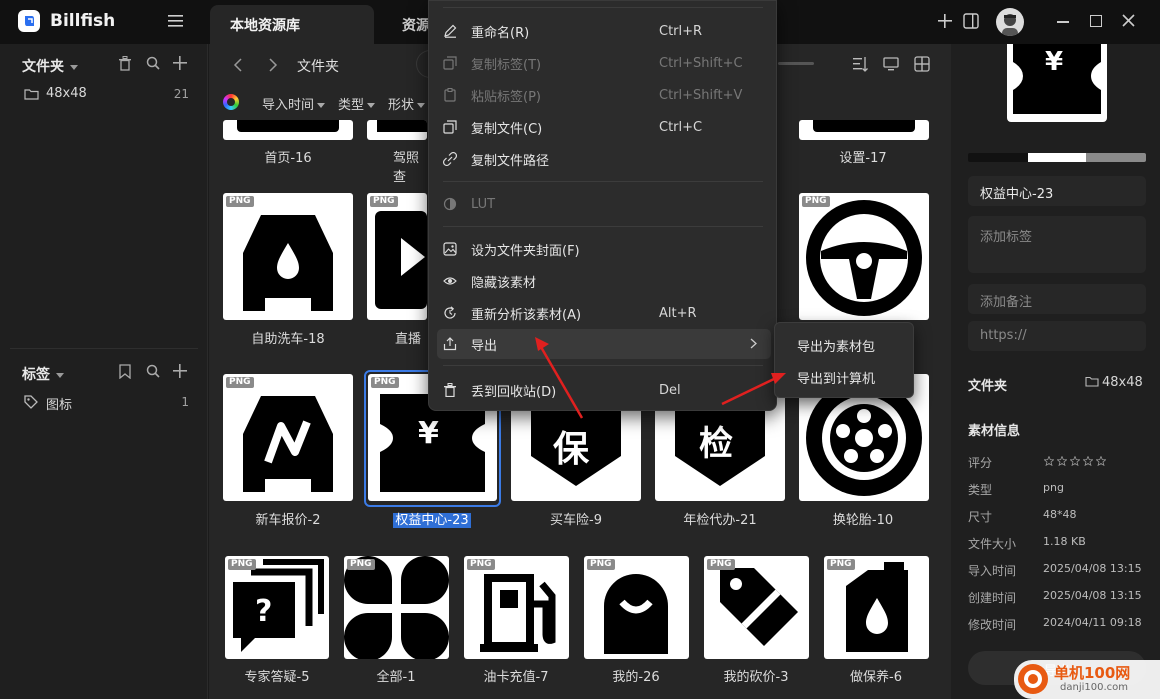 The image size is (1160, 699). What do you see at coordinates (1092, 673) in the screenshot?
I see `watermark-text: 单机100网` at bounding box center [1092, 673].